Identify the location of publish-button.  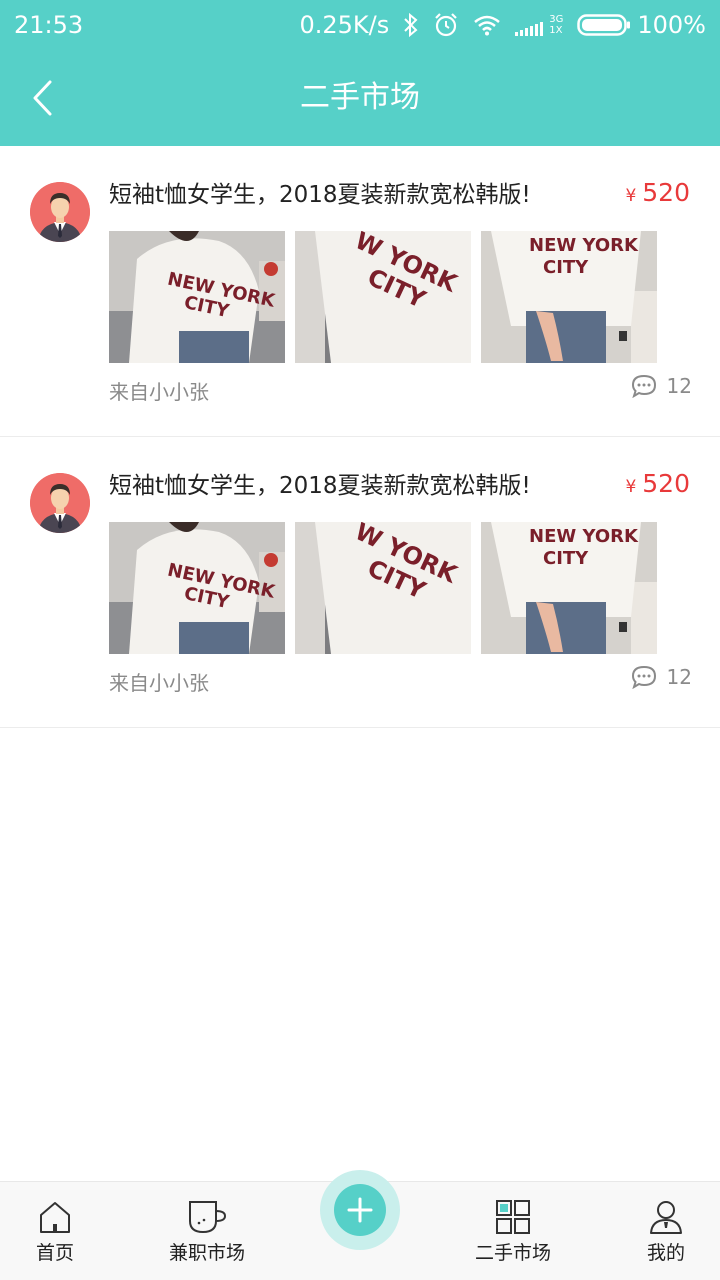
(360, 1210).